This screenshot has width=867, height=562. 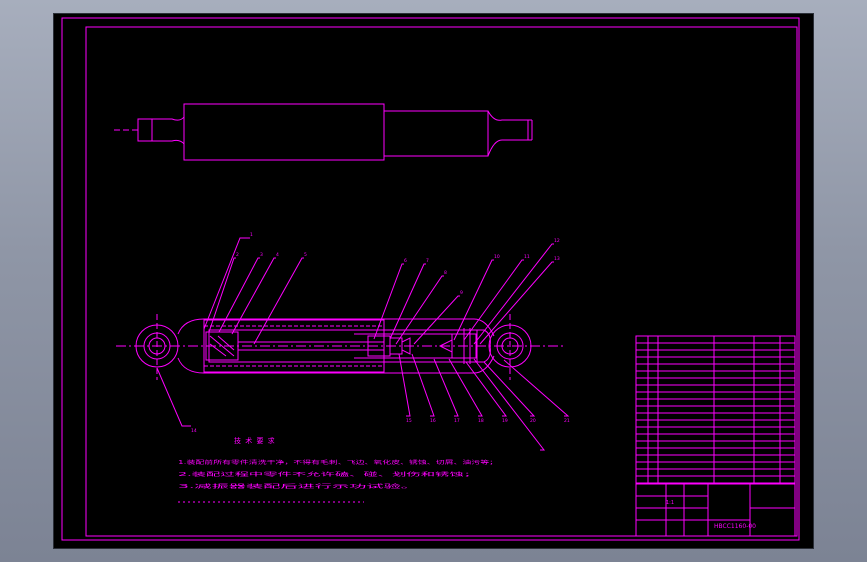 What do you see at coordinates (461, 293) in the screenshot?
I see `balloon-9: 9` at bounding box center [461, 293].